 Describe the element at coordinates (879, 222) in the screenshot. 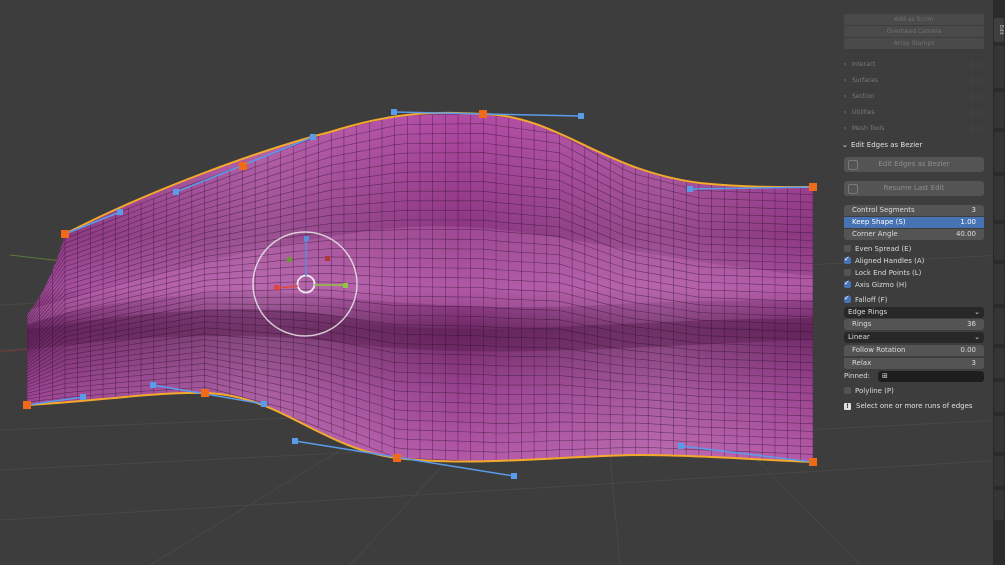

I see `keep-shape-label: Keep Shape (S)` at that location.